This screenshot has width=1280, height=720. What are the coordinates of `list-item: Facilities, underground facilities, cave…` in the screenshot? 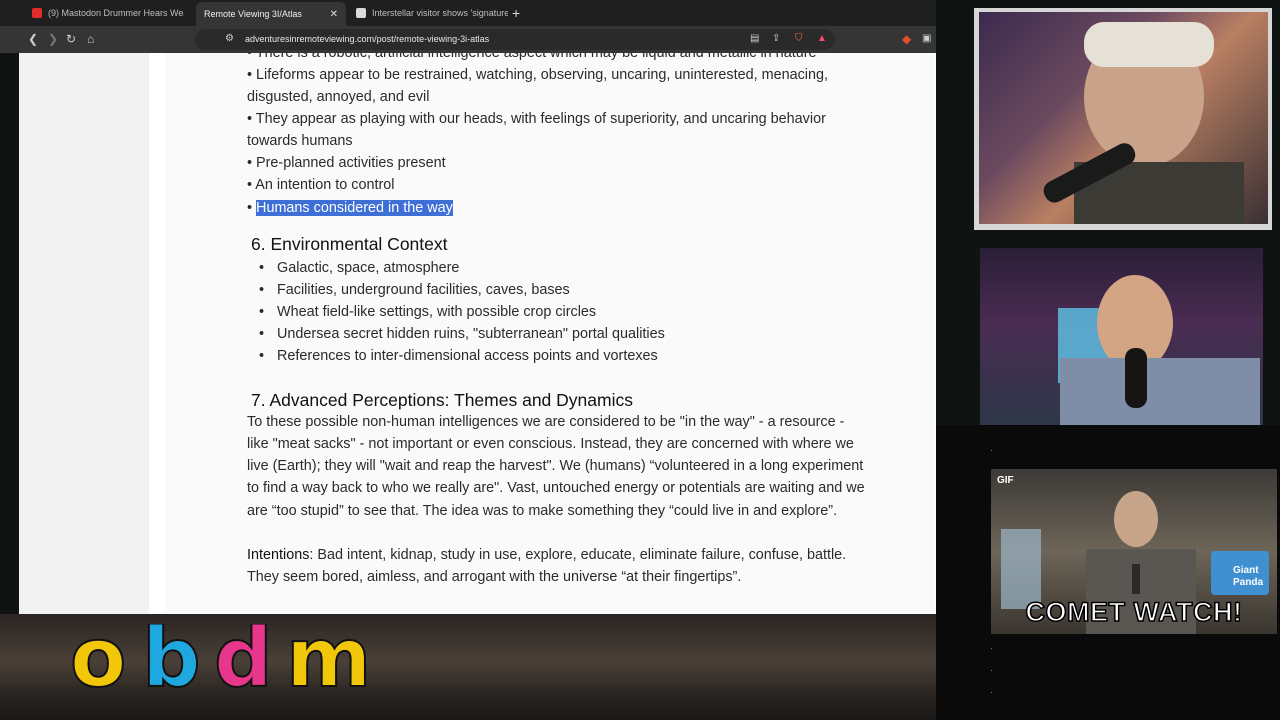 It's located at (563, 290).